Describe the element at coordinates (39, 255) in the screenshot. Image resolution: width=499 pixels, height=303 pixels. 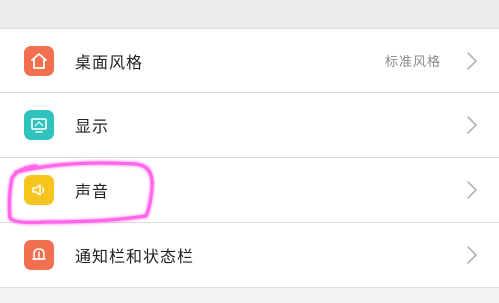
I see `bell-icon` at that location.